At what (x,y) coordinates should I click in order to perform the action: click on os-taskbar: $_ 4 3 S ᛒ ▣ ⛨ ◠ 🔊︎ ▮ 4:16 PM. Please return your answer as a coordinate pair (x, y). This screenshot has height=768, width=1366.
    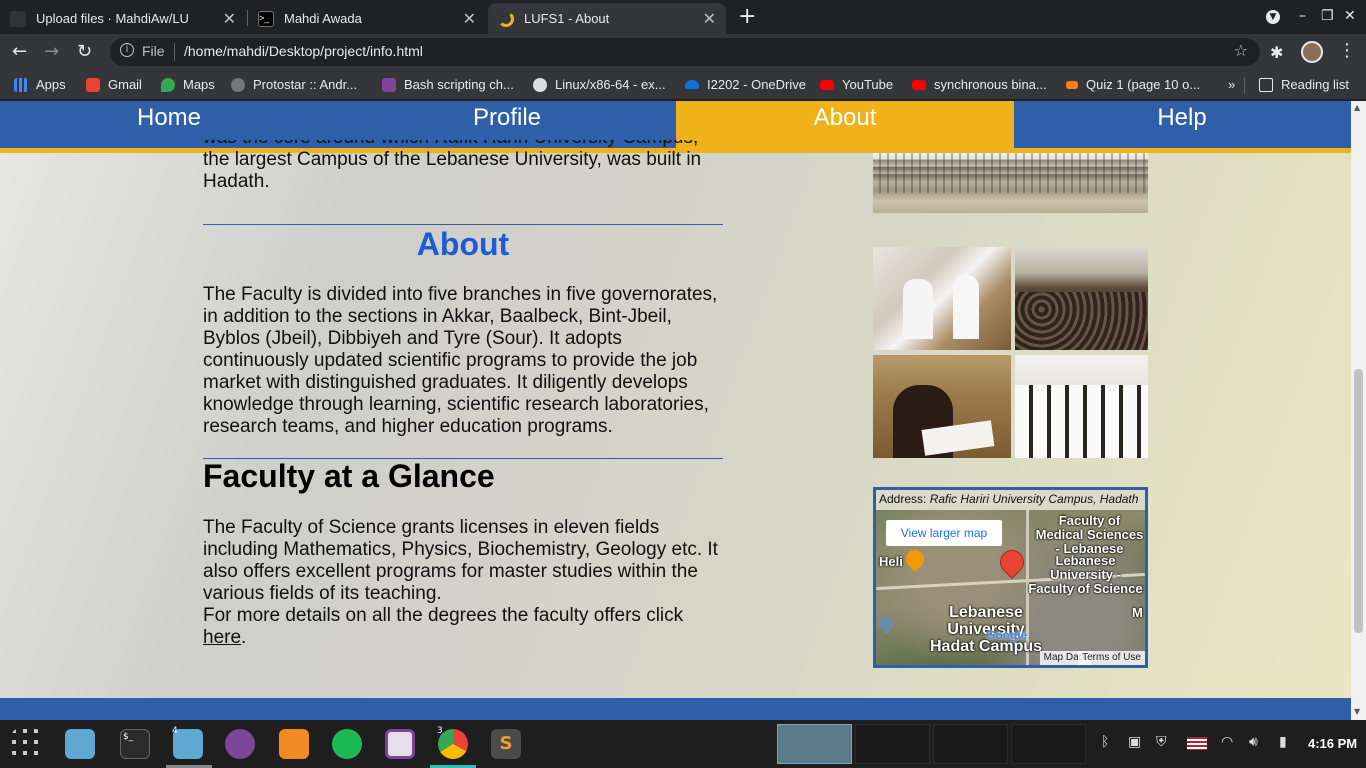
    Looking at the image, I should click on (683, 744).